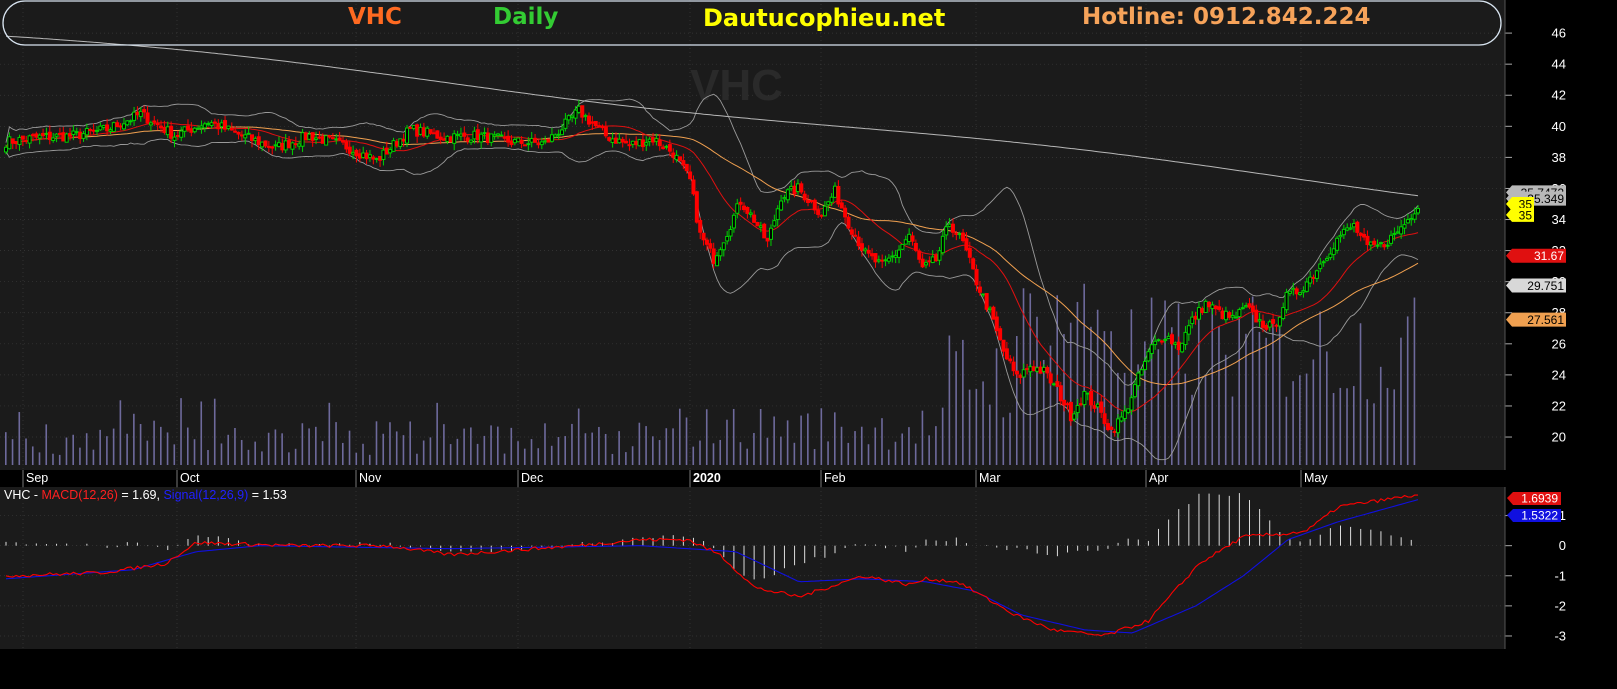  What do you see at coordinates (141, 495) in the screenshot?
I see `macd-value-text: = 1.69,` at bounding box center [141, 495].